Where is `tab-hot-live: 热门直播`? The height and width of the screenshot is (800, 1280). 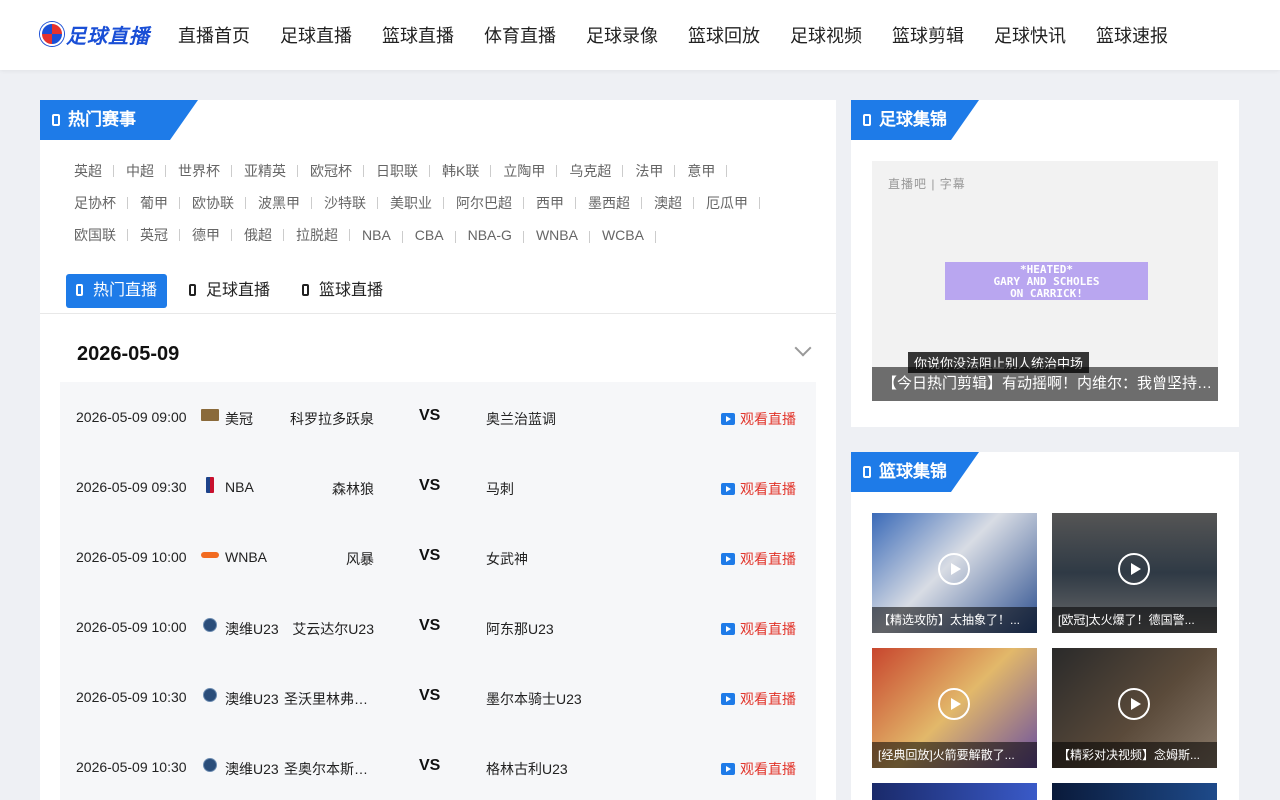 tab-hot-live: 热门直播 is located at coordinates (117, 291).